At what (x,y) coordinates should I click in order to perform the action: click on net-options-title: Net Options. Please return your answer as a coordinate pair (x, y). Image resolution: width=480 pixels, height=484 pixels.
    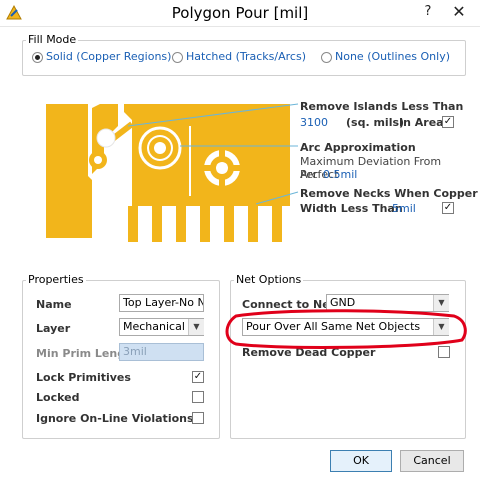
    Looking at the image, I should click on (269, 279).